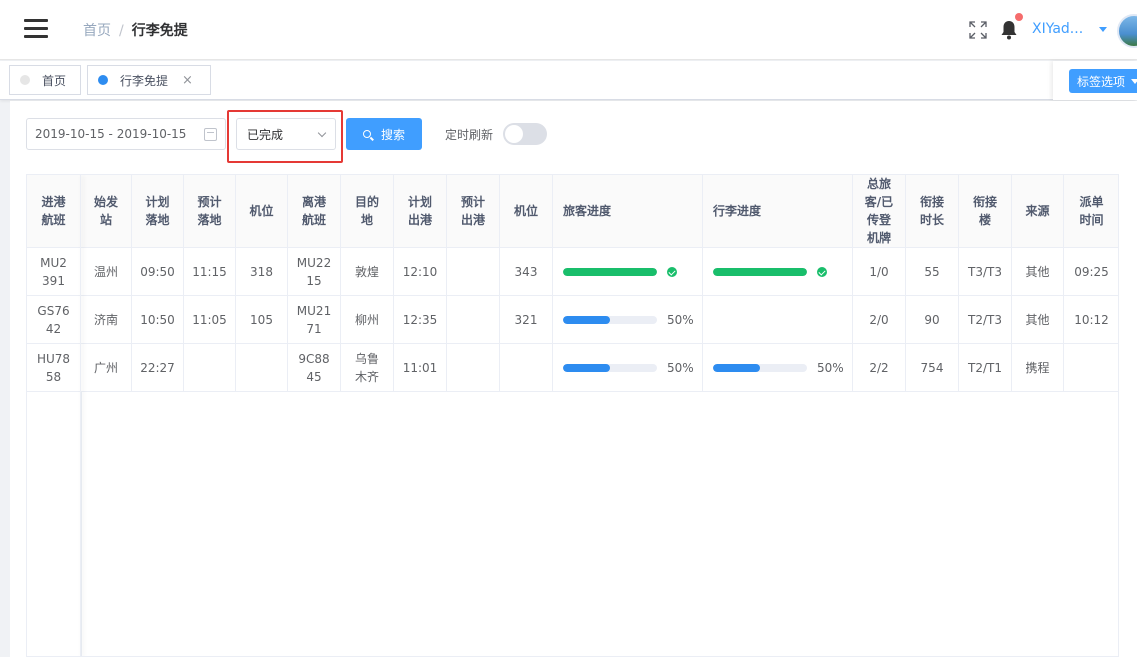 The height and width of the screenshot is (657, 1137). Describe the element at coordinates (420, 272) in the screenshot. I see `cell-plan-dep: 12:10` at that location.